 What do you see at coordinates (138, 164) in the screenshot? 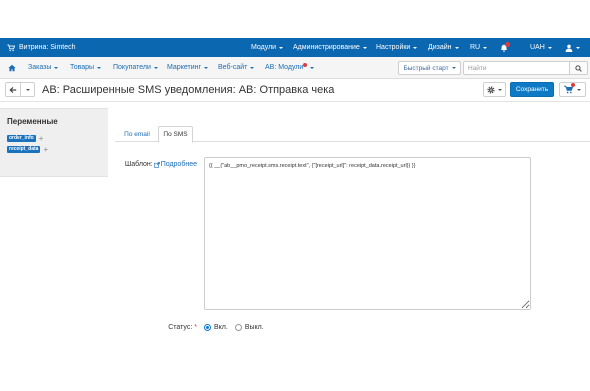
I see `template-label: Шаблон:` at bounding box center [138, 164].